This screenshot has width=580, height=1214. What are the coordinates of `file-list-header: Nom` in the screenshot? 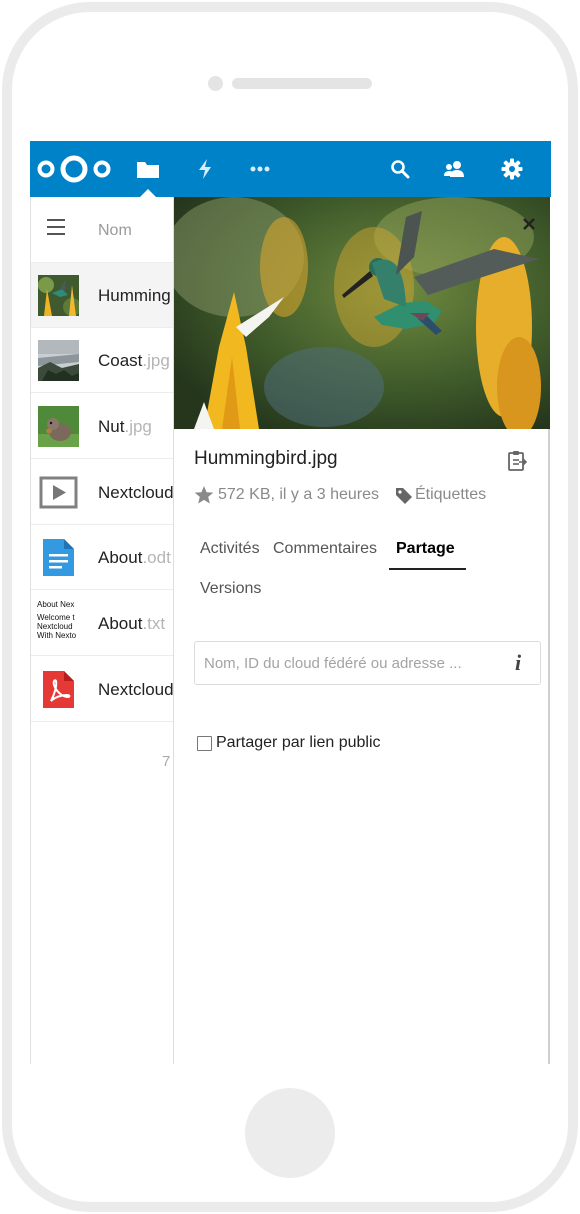 It's located at (102, 230).